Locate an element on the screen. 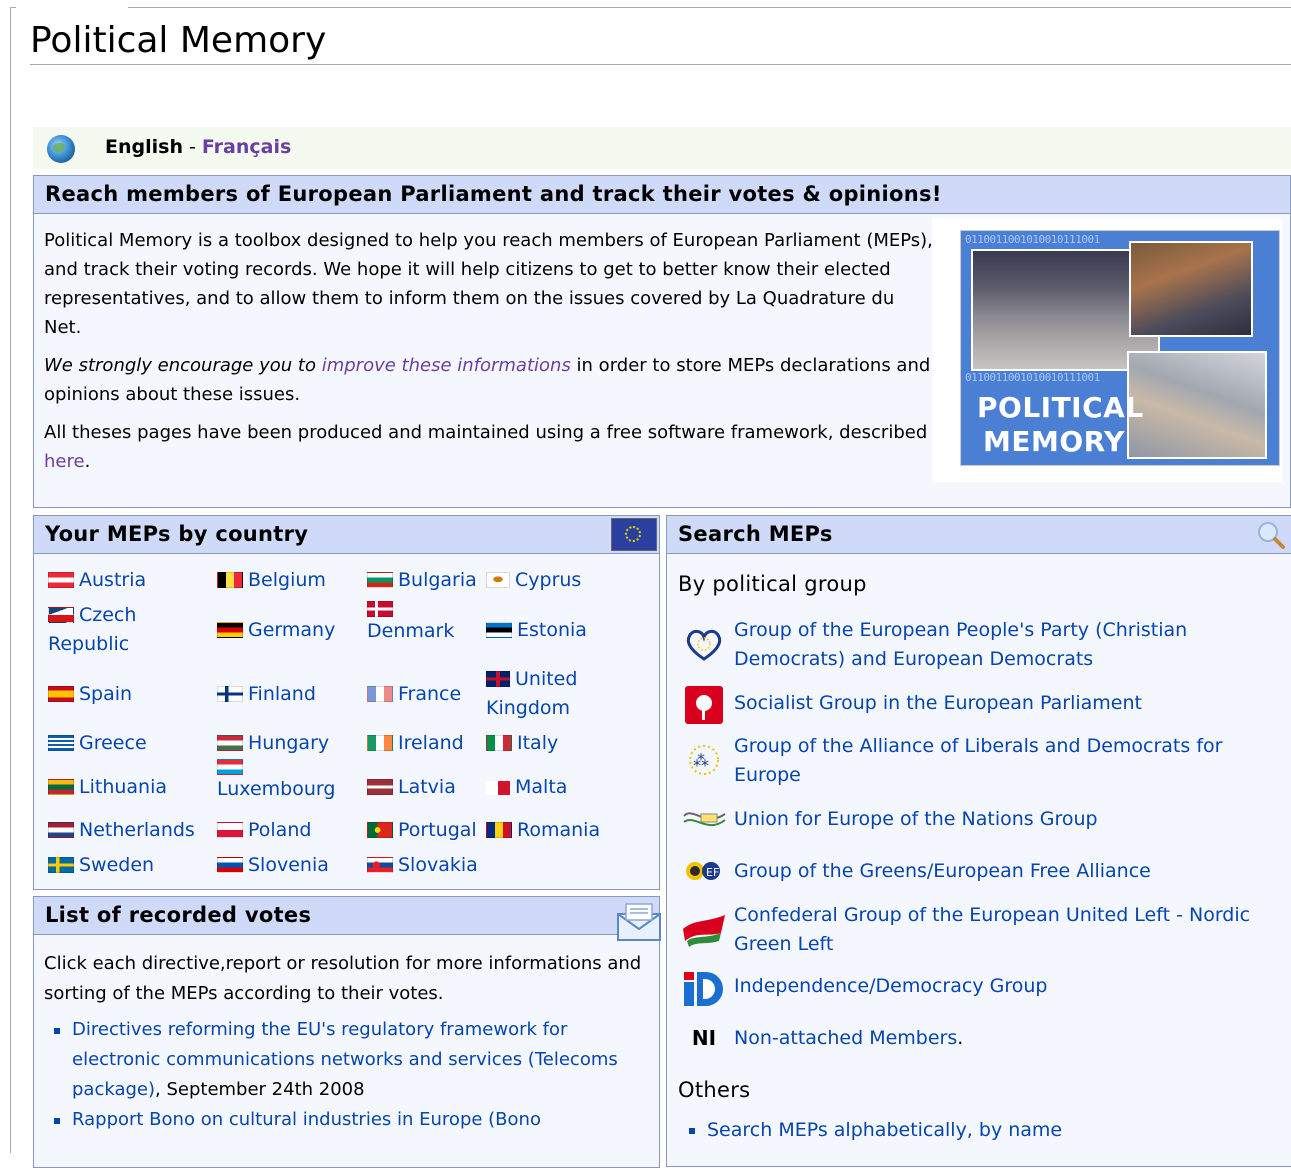  ind-dem-logo-icon is located at coordinates (704, 988).